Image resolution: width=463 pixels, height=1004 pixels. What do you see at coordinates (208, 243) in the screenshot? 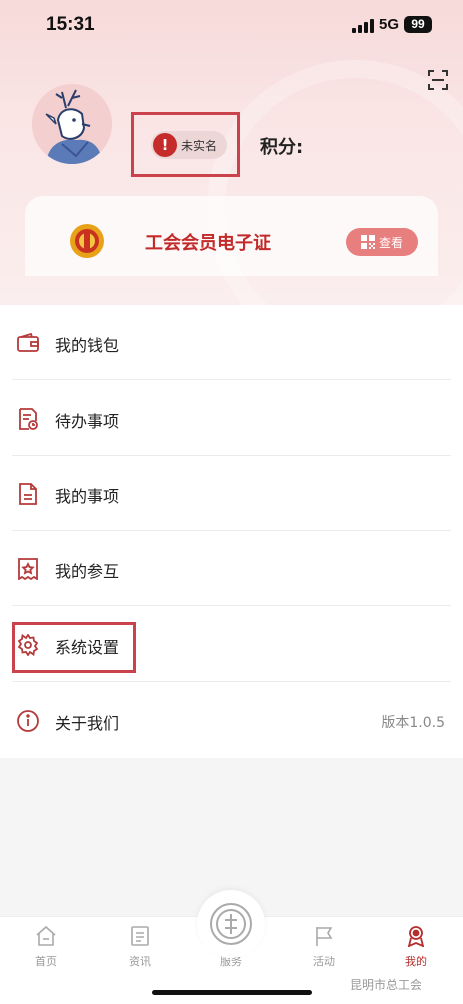
I see `member-card-title: 工会会员电子证` at bounding box center [208, 243].